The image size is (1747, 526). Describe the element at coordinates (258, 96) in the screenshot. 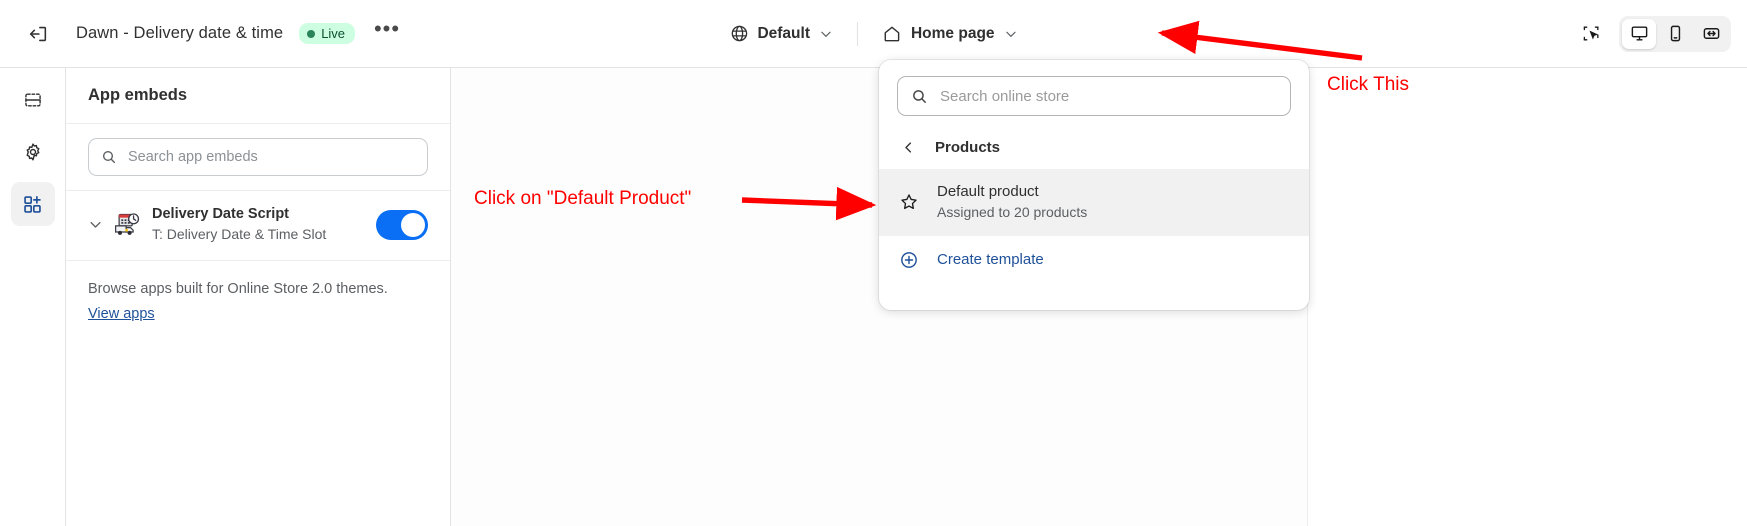

I see `panel-title: App embeds` at that location.